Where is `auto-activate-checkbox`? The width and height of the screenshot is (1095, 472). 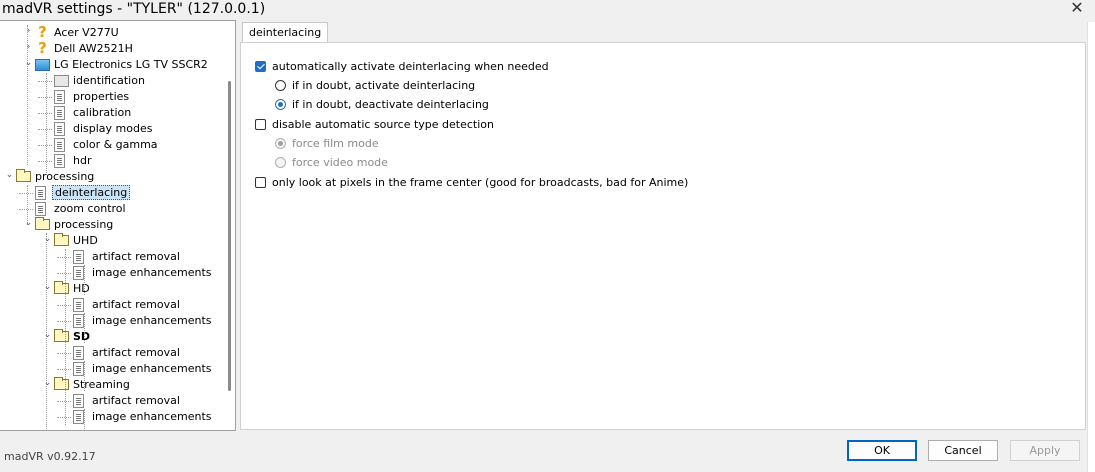
auto-activate-checkbox is located at coordinates (260, 66).